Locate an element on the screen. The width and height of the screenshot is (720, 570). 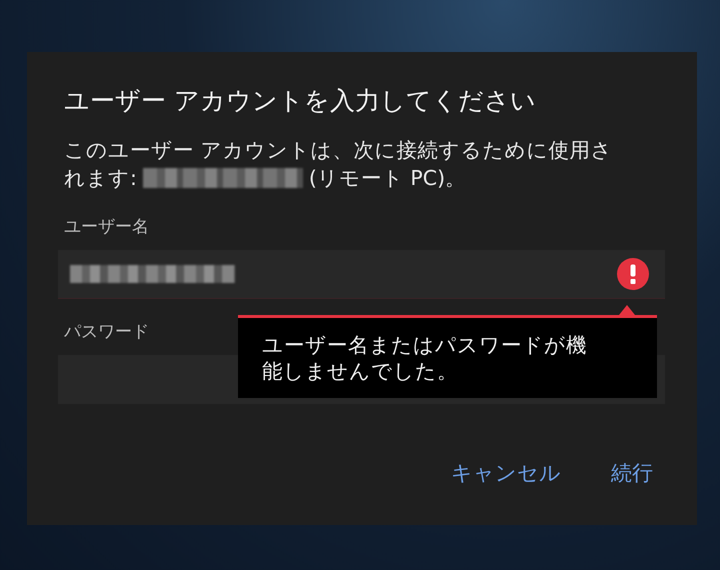
field-label: ユーザー名 is located at coordinates (106, 227).